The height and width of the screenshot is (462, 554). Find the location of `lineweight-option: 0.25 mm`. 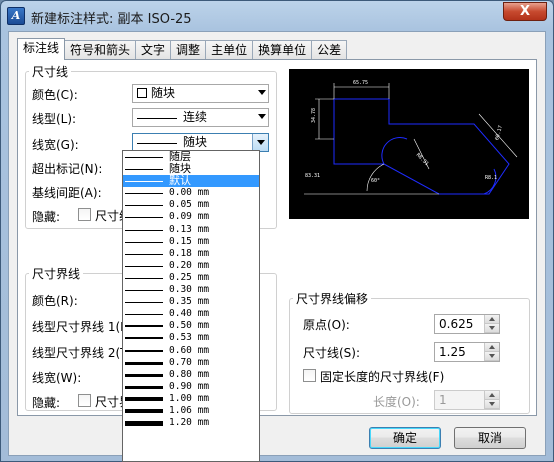

lineweight-option: 0.25 mm is located at coordinates (191, 278).